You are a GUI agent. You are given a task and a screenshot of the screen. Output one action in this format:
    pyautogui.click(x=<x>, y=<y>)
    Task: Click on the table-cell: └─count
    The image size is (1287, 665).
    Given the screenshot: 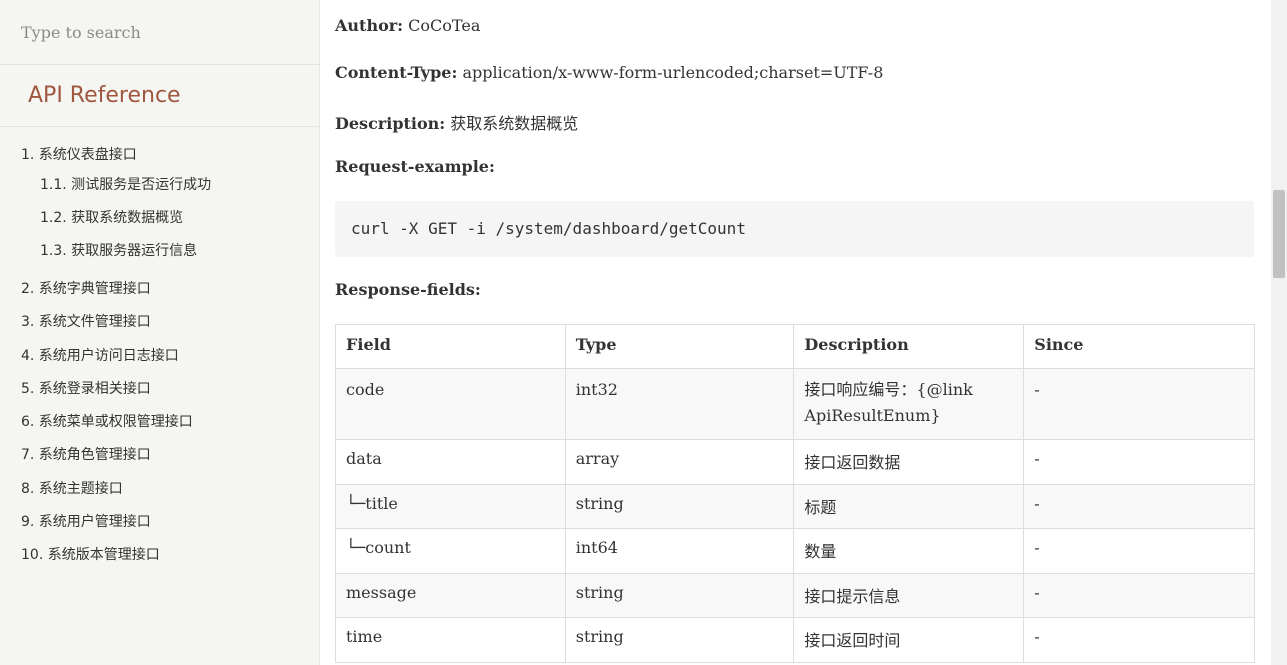 What is the action you would take?
    pyautogui.click(x=450, y=551)
    